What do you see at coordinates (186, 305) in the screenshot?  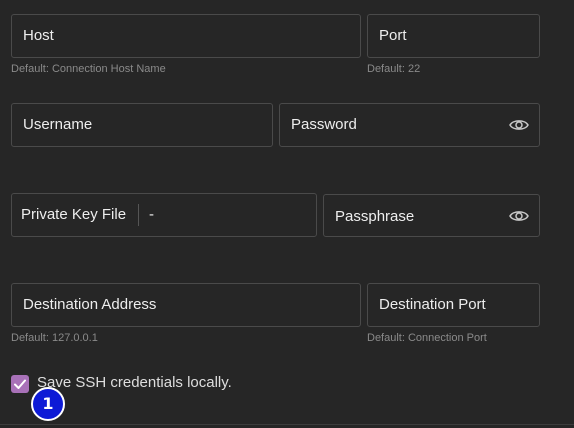 I see `destination-address-input: Destination Address` at bounding box center [186, 305].